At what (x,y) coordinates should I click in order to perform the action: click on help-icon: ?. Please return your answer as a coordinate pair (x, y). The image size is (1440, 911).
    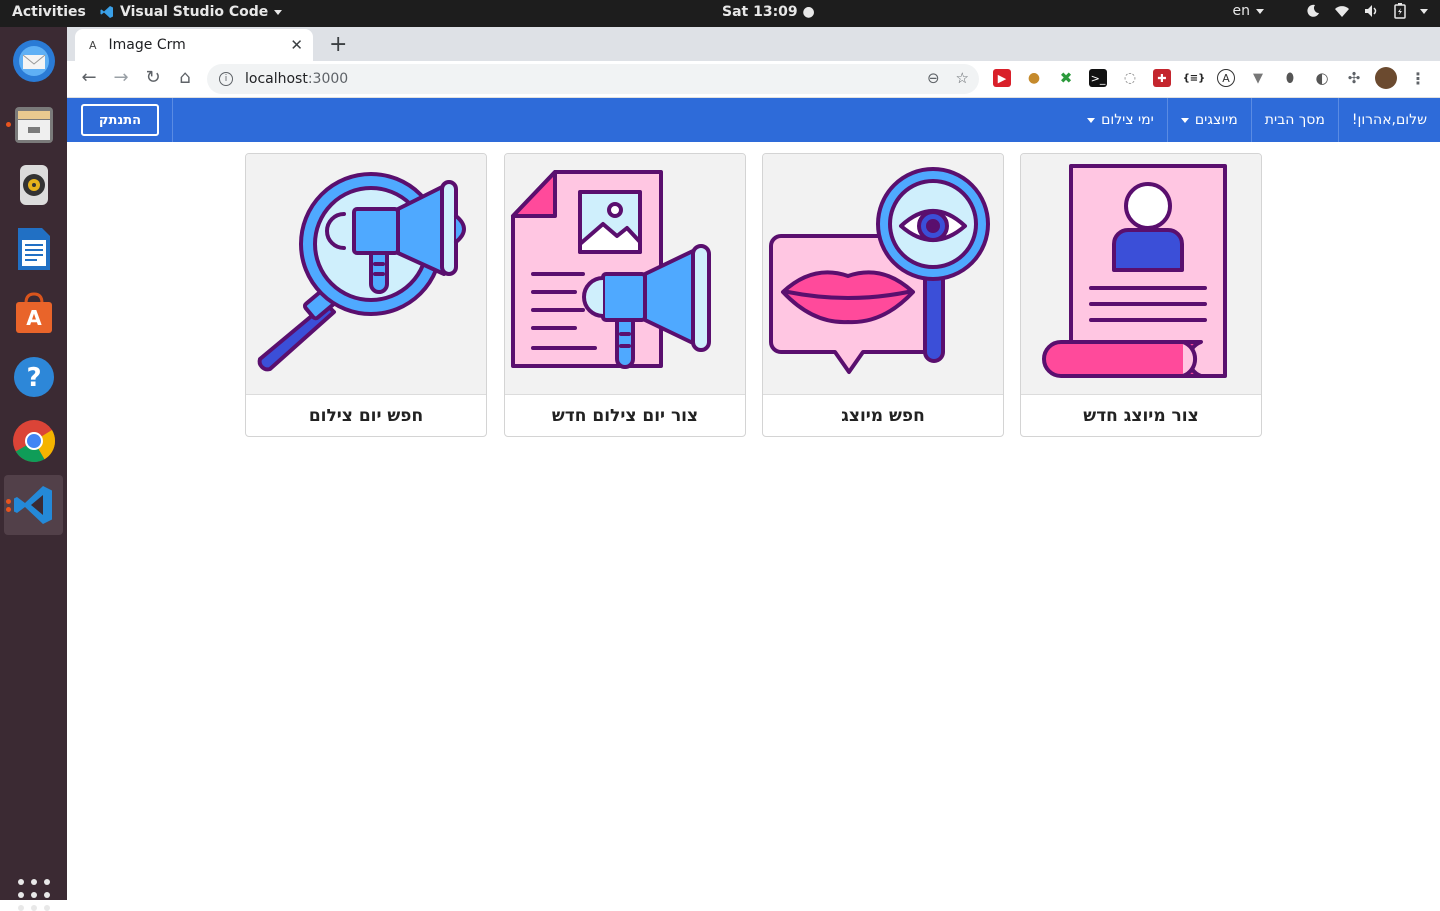
    Looking at the image, I should click on (33, 377).